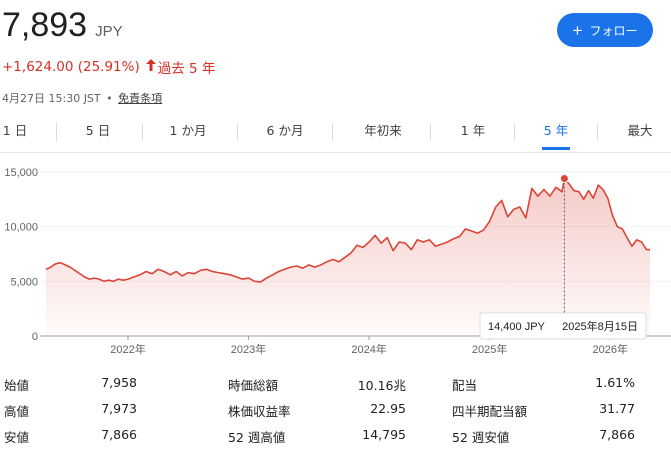  I want to click on stats-row: 安値 7,866 52 週高値 14,795 52 週安値 7,866, so click(335, 438).